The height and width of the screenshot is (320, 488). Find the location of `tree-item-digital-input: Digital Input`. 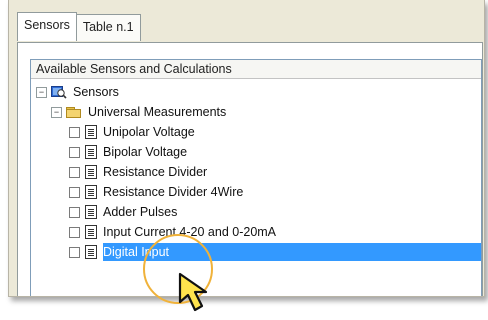

tree-item-digital-input: Digital Input is located at coordinates (275, 252).